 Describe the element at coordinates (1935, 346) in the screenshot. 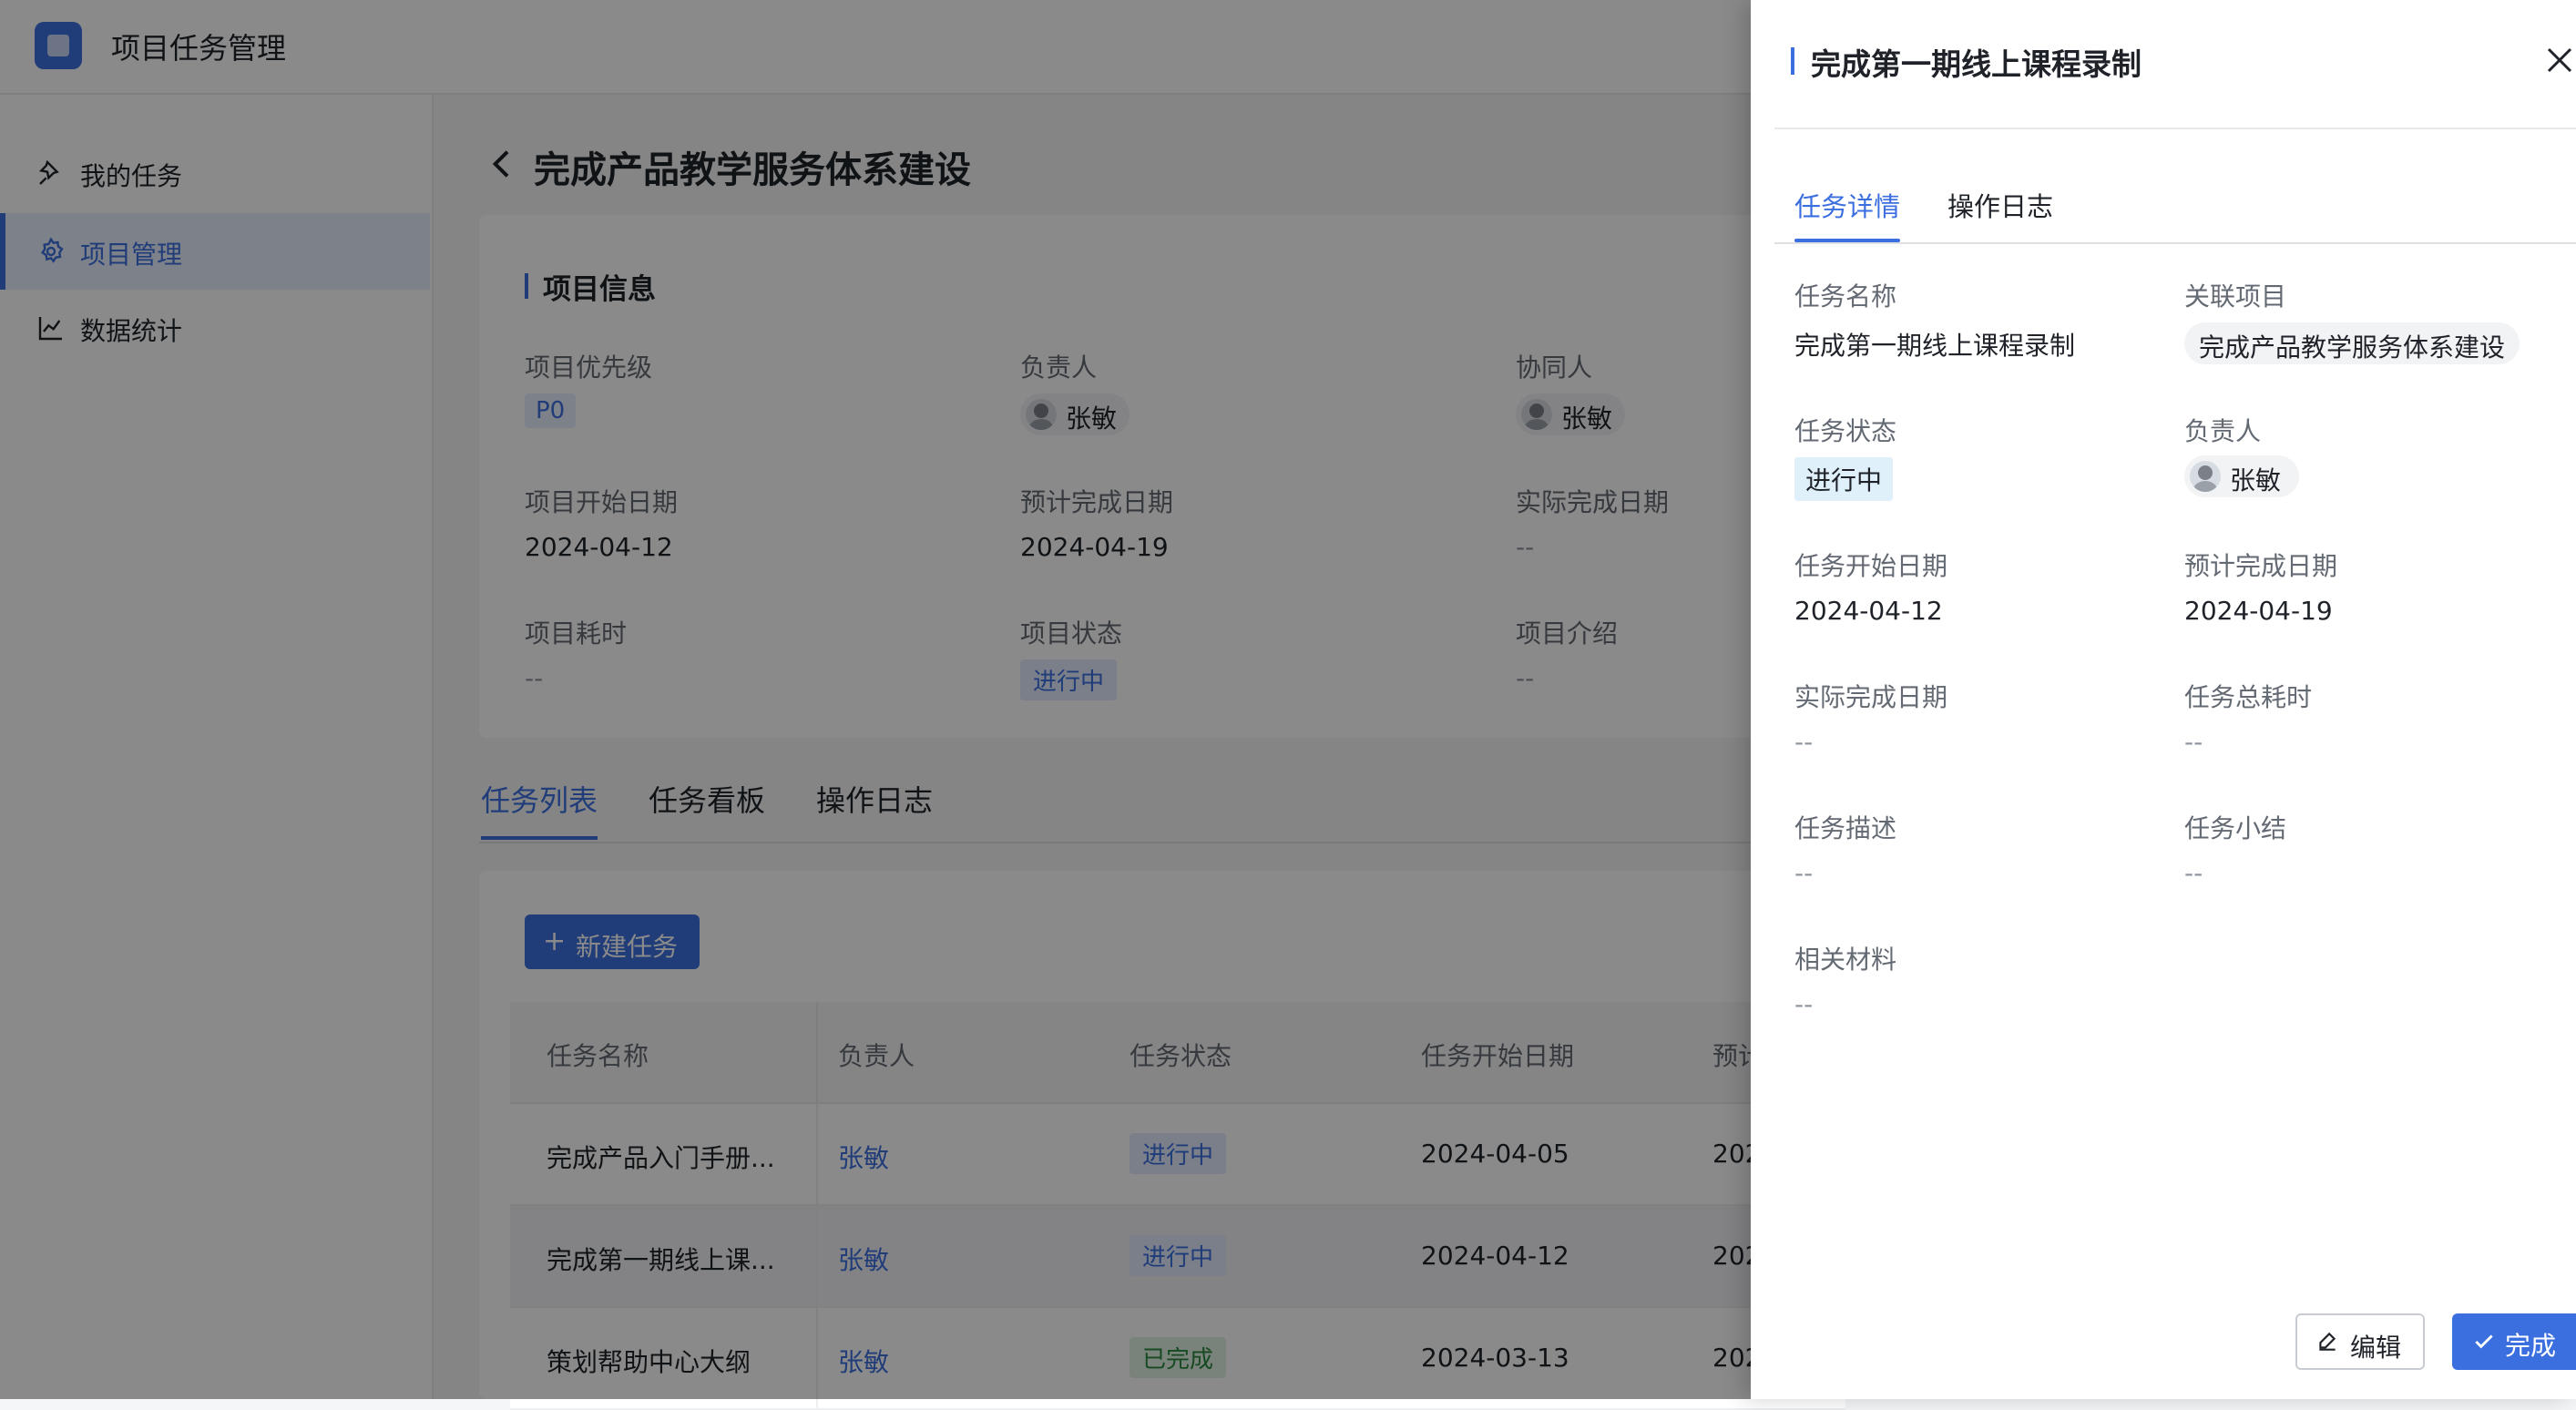

I see `task-name-value: 完成第一期线上课程录制` at that location.